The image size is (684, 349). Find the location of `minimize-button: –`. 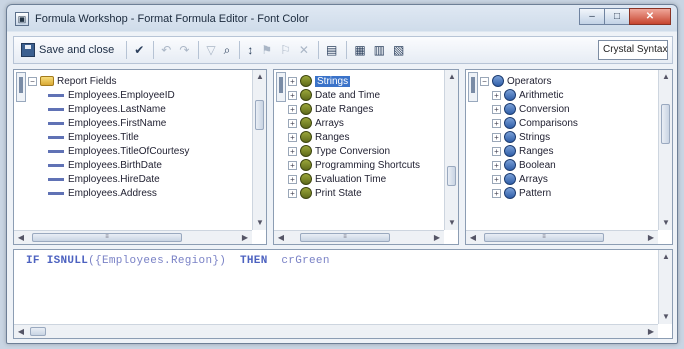

minimize-button: – is located at coordinates (592, 16).